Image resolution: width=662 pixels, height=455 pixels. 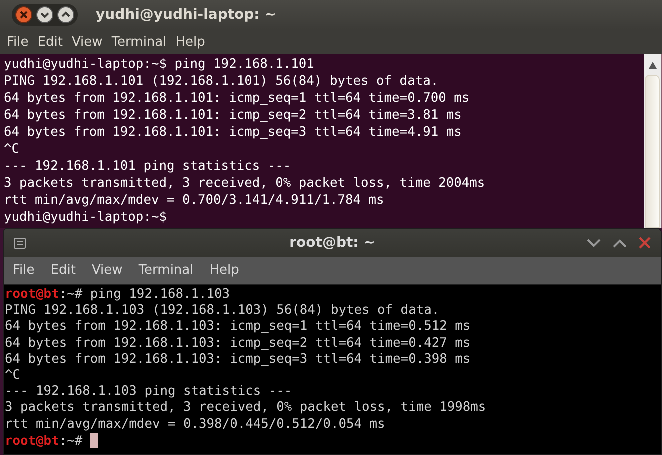 I want to click on window-menu-icon, so click(x=20, y=243).